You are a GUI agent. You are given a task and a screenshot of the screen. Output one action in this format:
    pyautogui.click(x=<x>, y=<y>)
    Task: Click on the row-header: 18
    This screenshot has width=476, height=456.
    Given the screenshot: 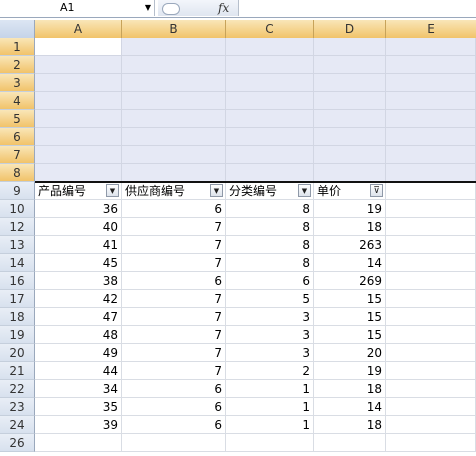 What is the action you would take?
    pyautogui.click(x=17, y=317)
    